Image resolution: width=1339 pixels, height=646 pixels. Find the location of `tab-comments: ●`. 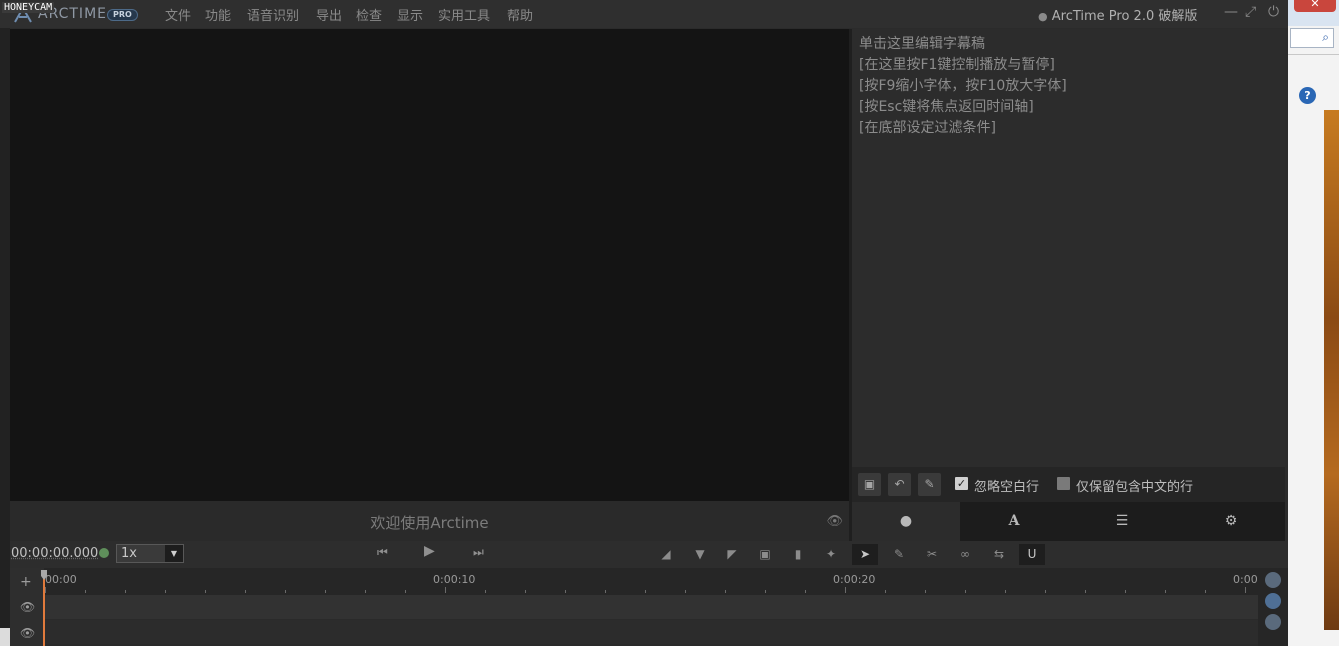

tab-comments: ● is located at coordinates (906, 521).